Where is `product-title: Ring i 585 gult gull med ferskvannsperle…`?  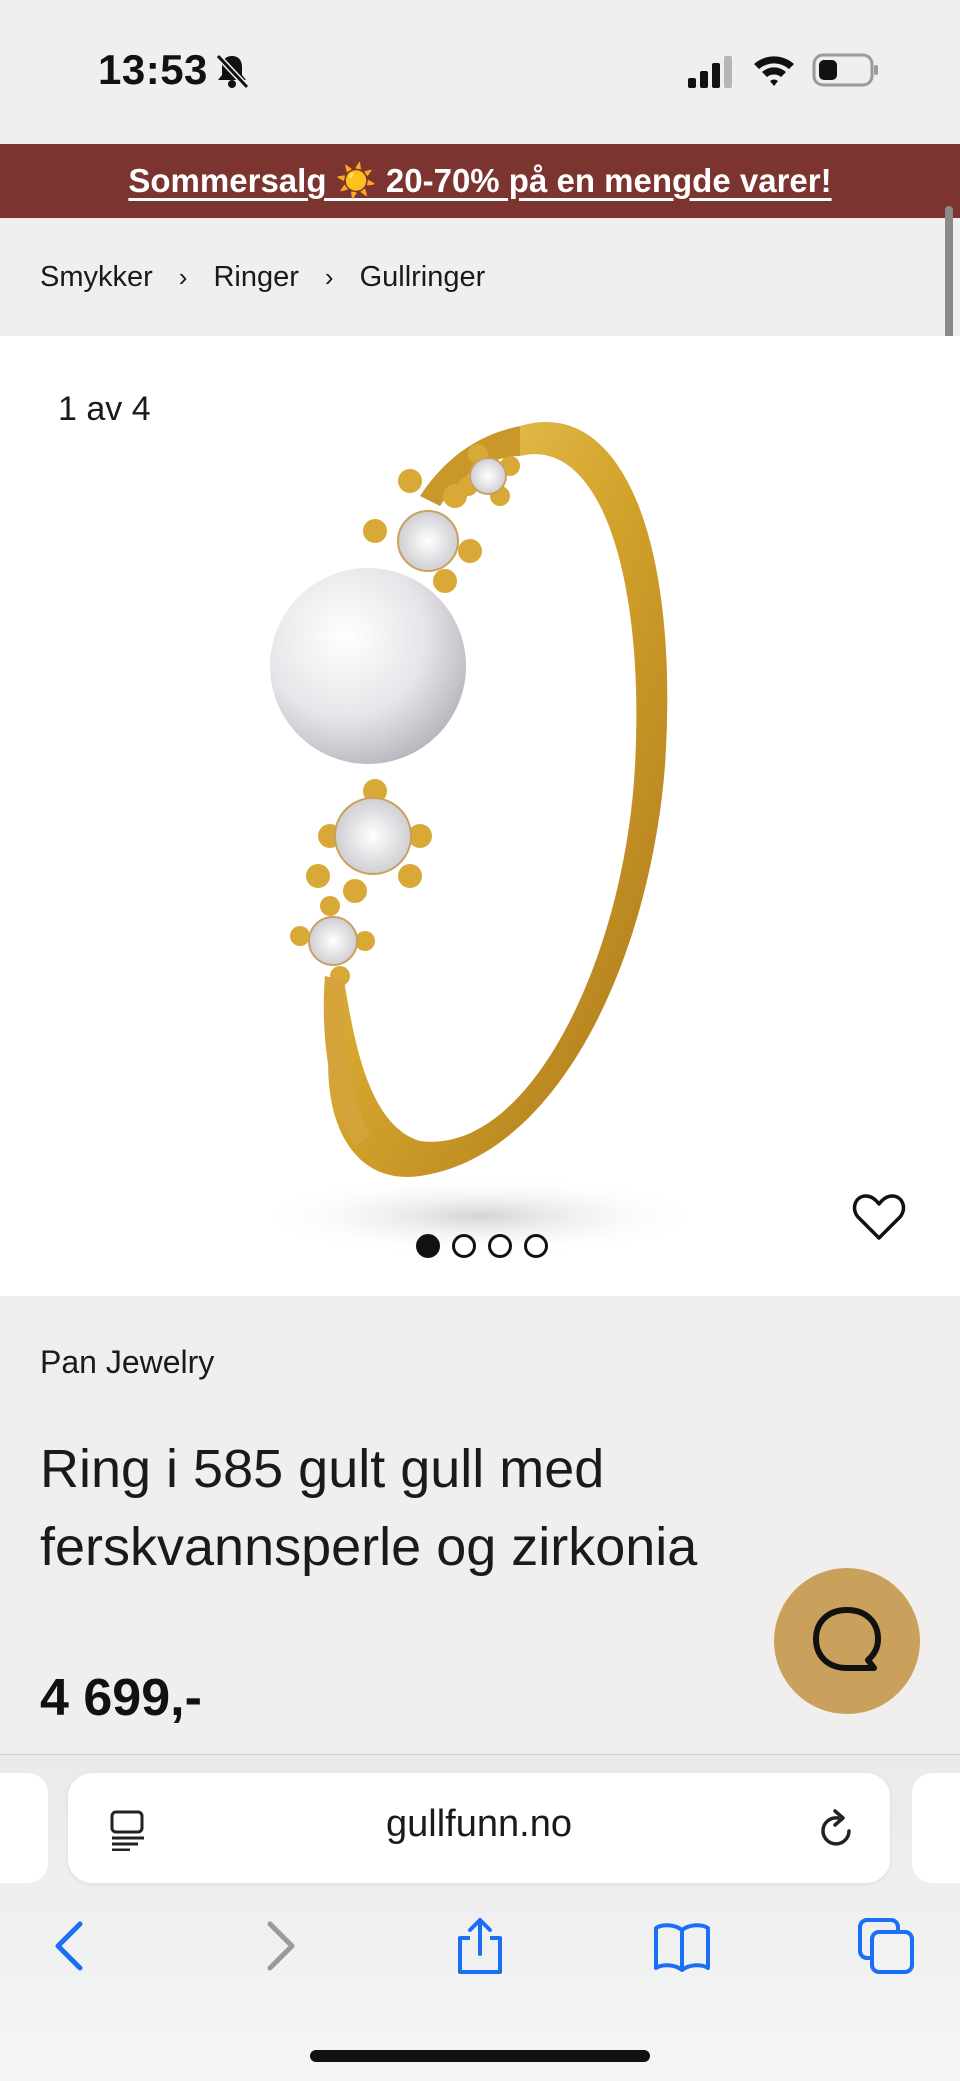 product-title: Ring i 585 gult gull med ferskvannsperle… is located at coordinates (369, 1508).